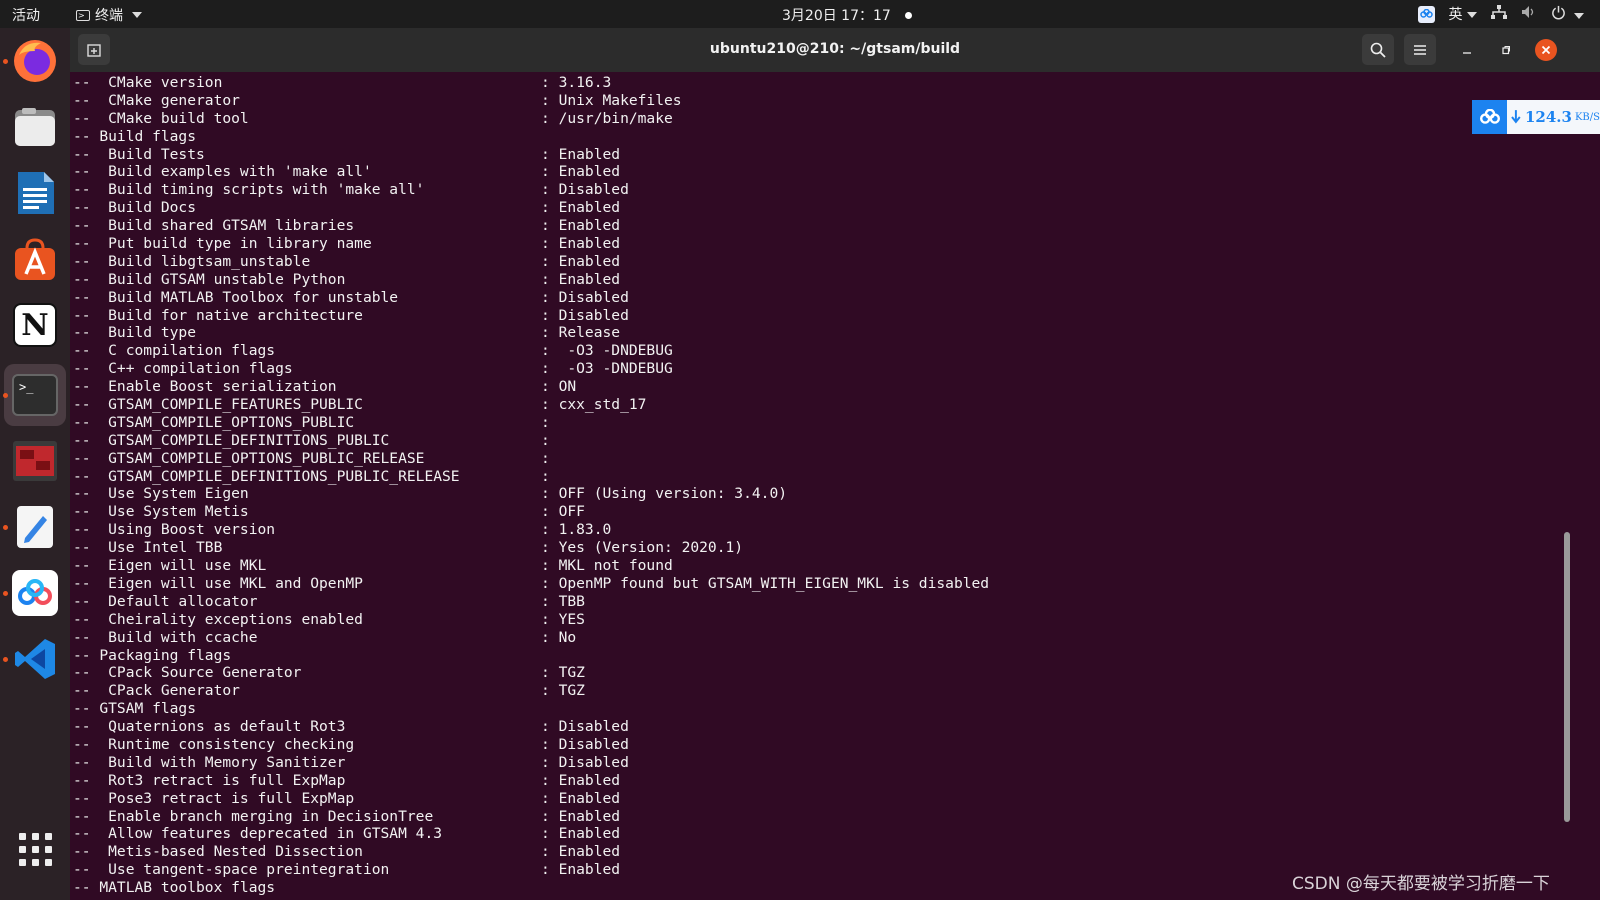 The image size is (1600, 900). What do you see at coordinates (847, 15) in the screenshot?
I see `clock: 3月20日 17：17` at bounding box center [847, 15].